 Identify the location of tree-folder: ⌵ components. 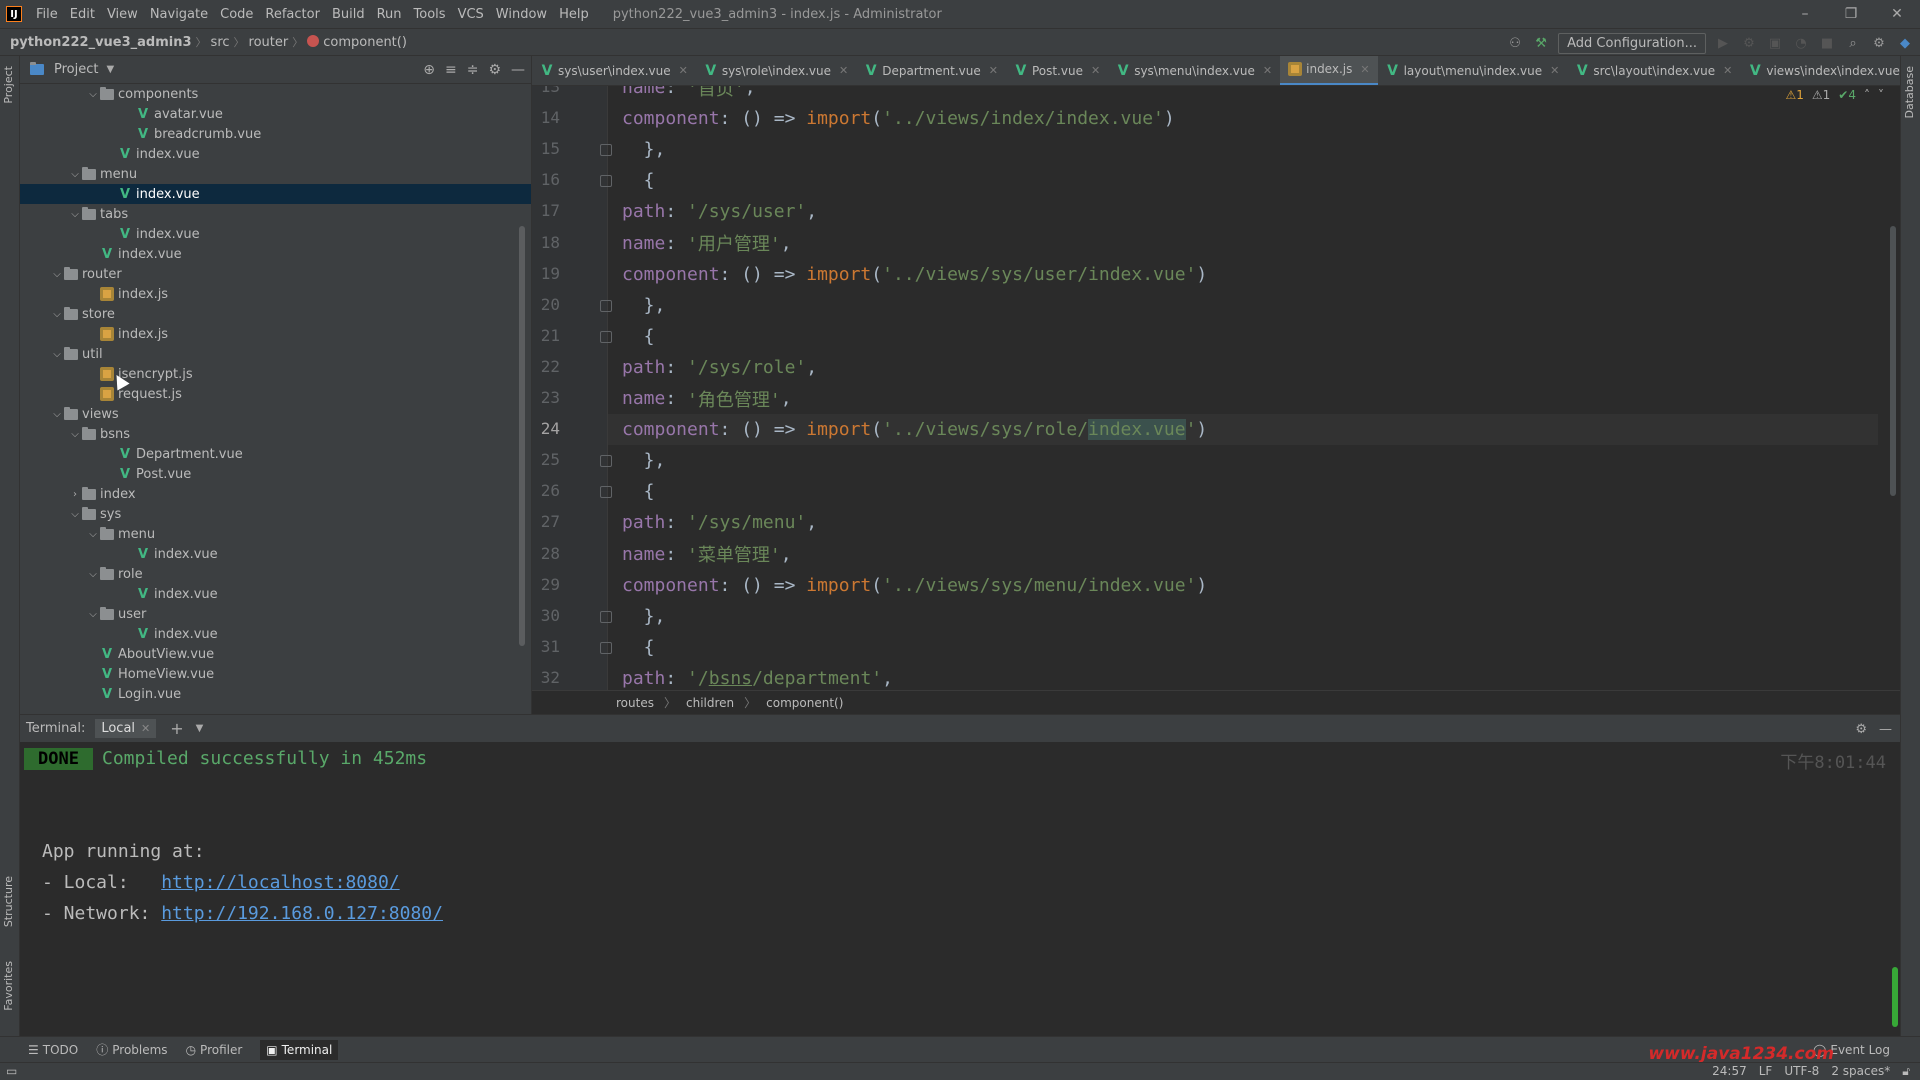
(275, 94).